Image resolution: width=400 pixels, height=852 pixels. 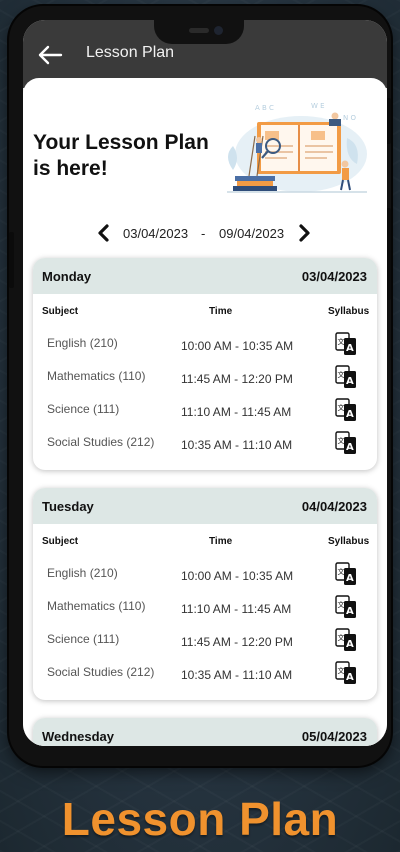 What do you see at coordinates (67, 276) in the screenshot?
I see `day-name: Monday` at bounding box center [67, 276].